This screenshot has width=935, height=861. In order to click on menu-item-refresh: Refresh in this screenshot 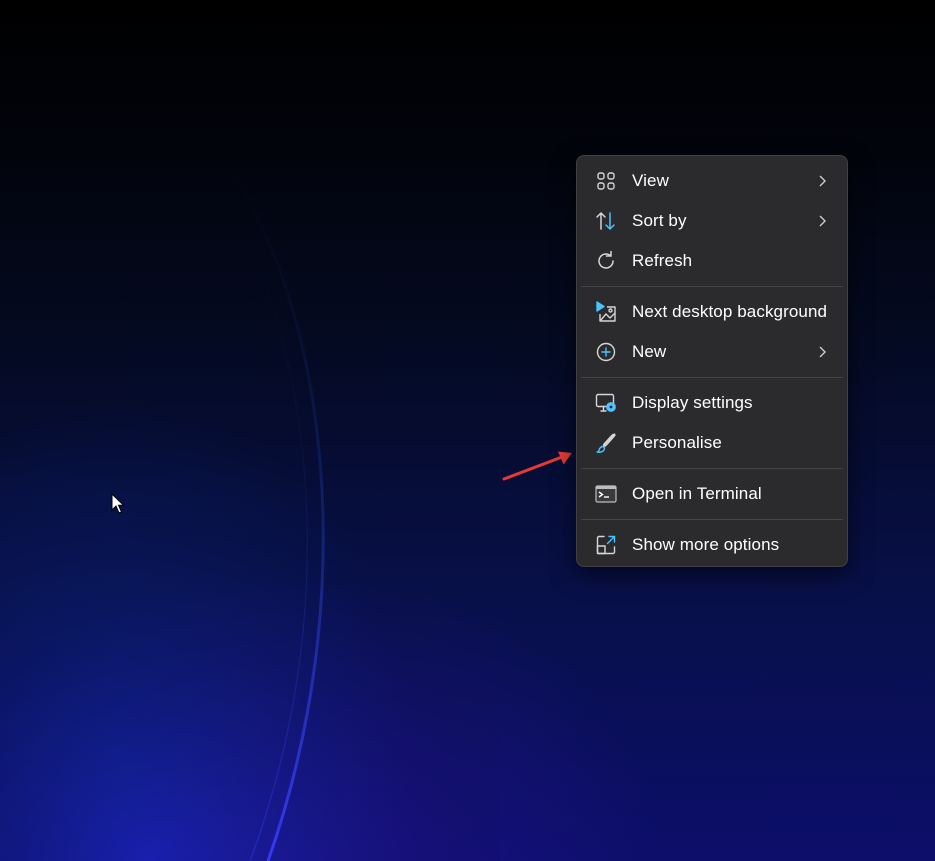, I will do `click(712, 261)`.